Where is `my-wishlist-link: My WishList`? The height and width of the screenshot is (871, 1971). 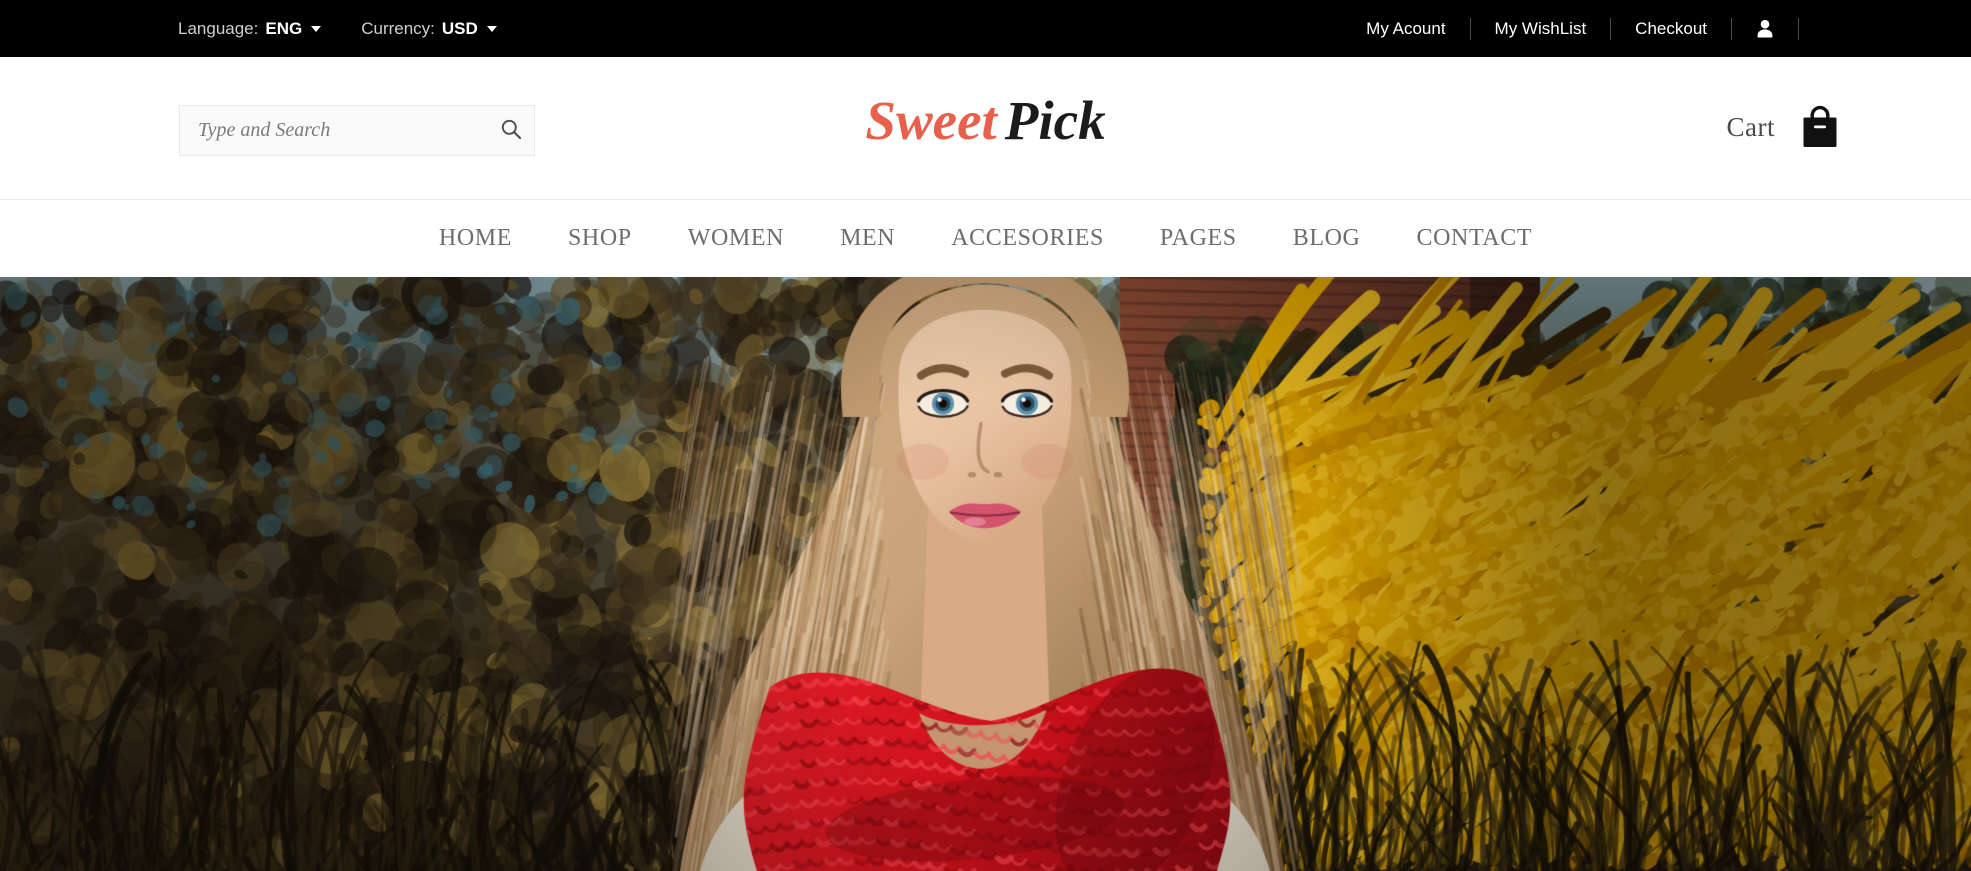 my-wishlist-link: My WishList is located at coordinates (1541, 29).